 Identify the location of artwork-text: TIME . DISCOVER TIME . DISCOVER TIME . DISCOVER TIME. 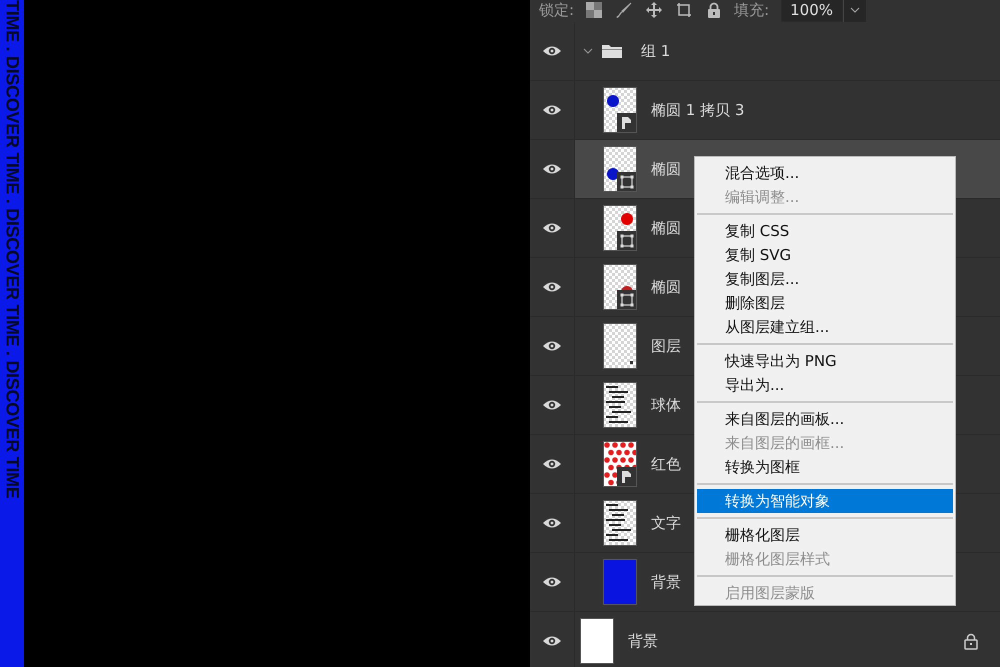
(12, 250).